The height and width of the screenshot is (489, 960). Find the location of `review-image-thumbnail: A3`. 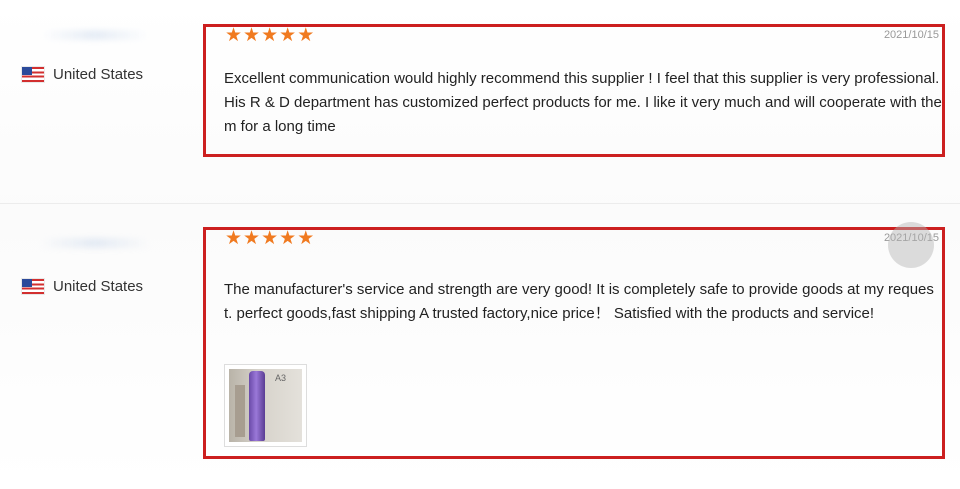

review-image-thumbnail: A3 is located at coordinates (265, 405).